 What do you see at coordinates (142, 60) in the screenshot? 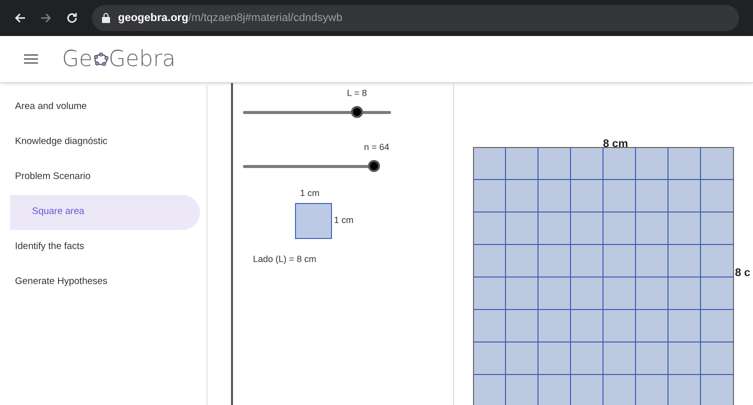
I see `logo-text: Gebra` at bounding box center [142, 60].